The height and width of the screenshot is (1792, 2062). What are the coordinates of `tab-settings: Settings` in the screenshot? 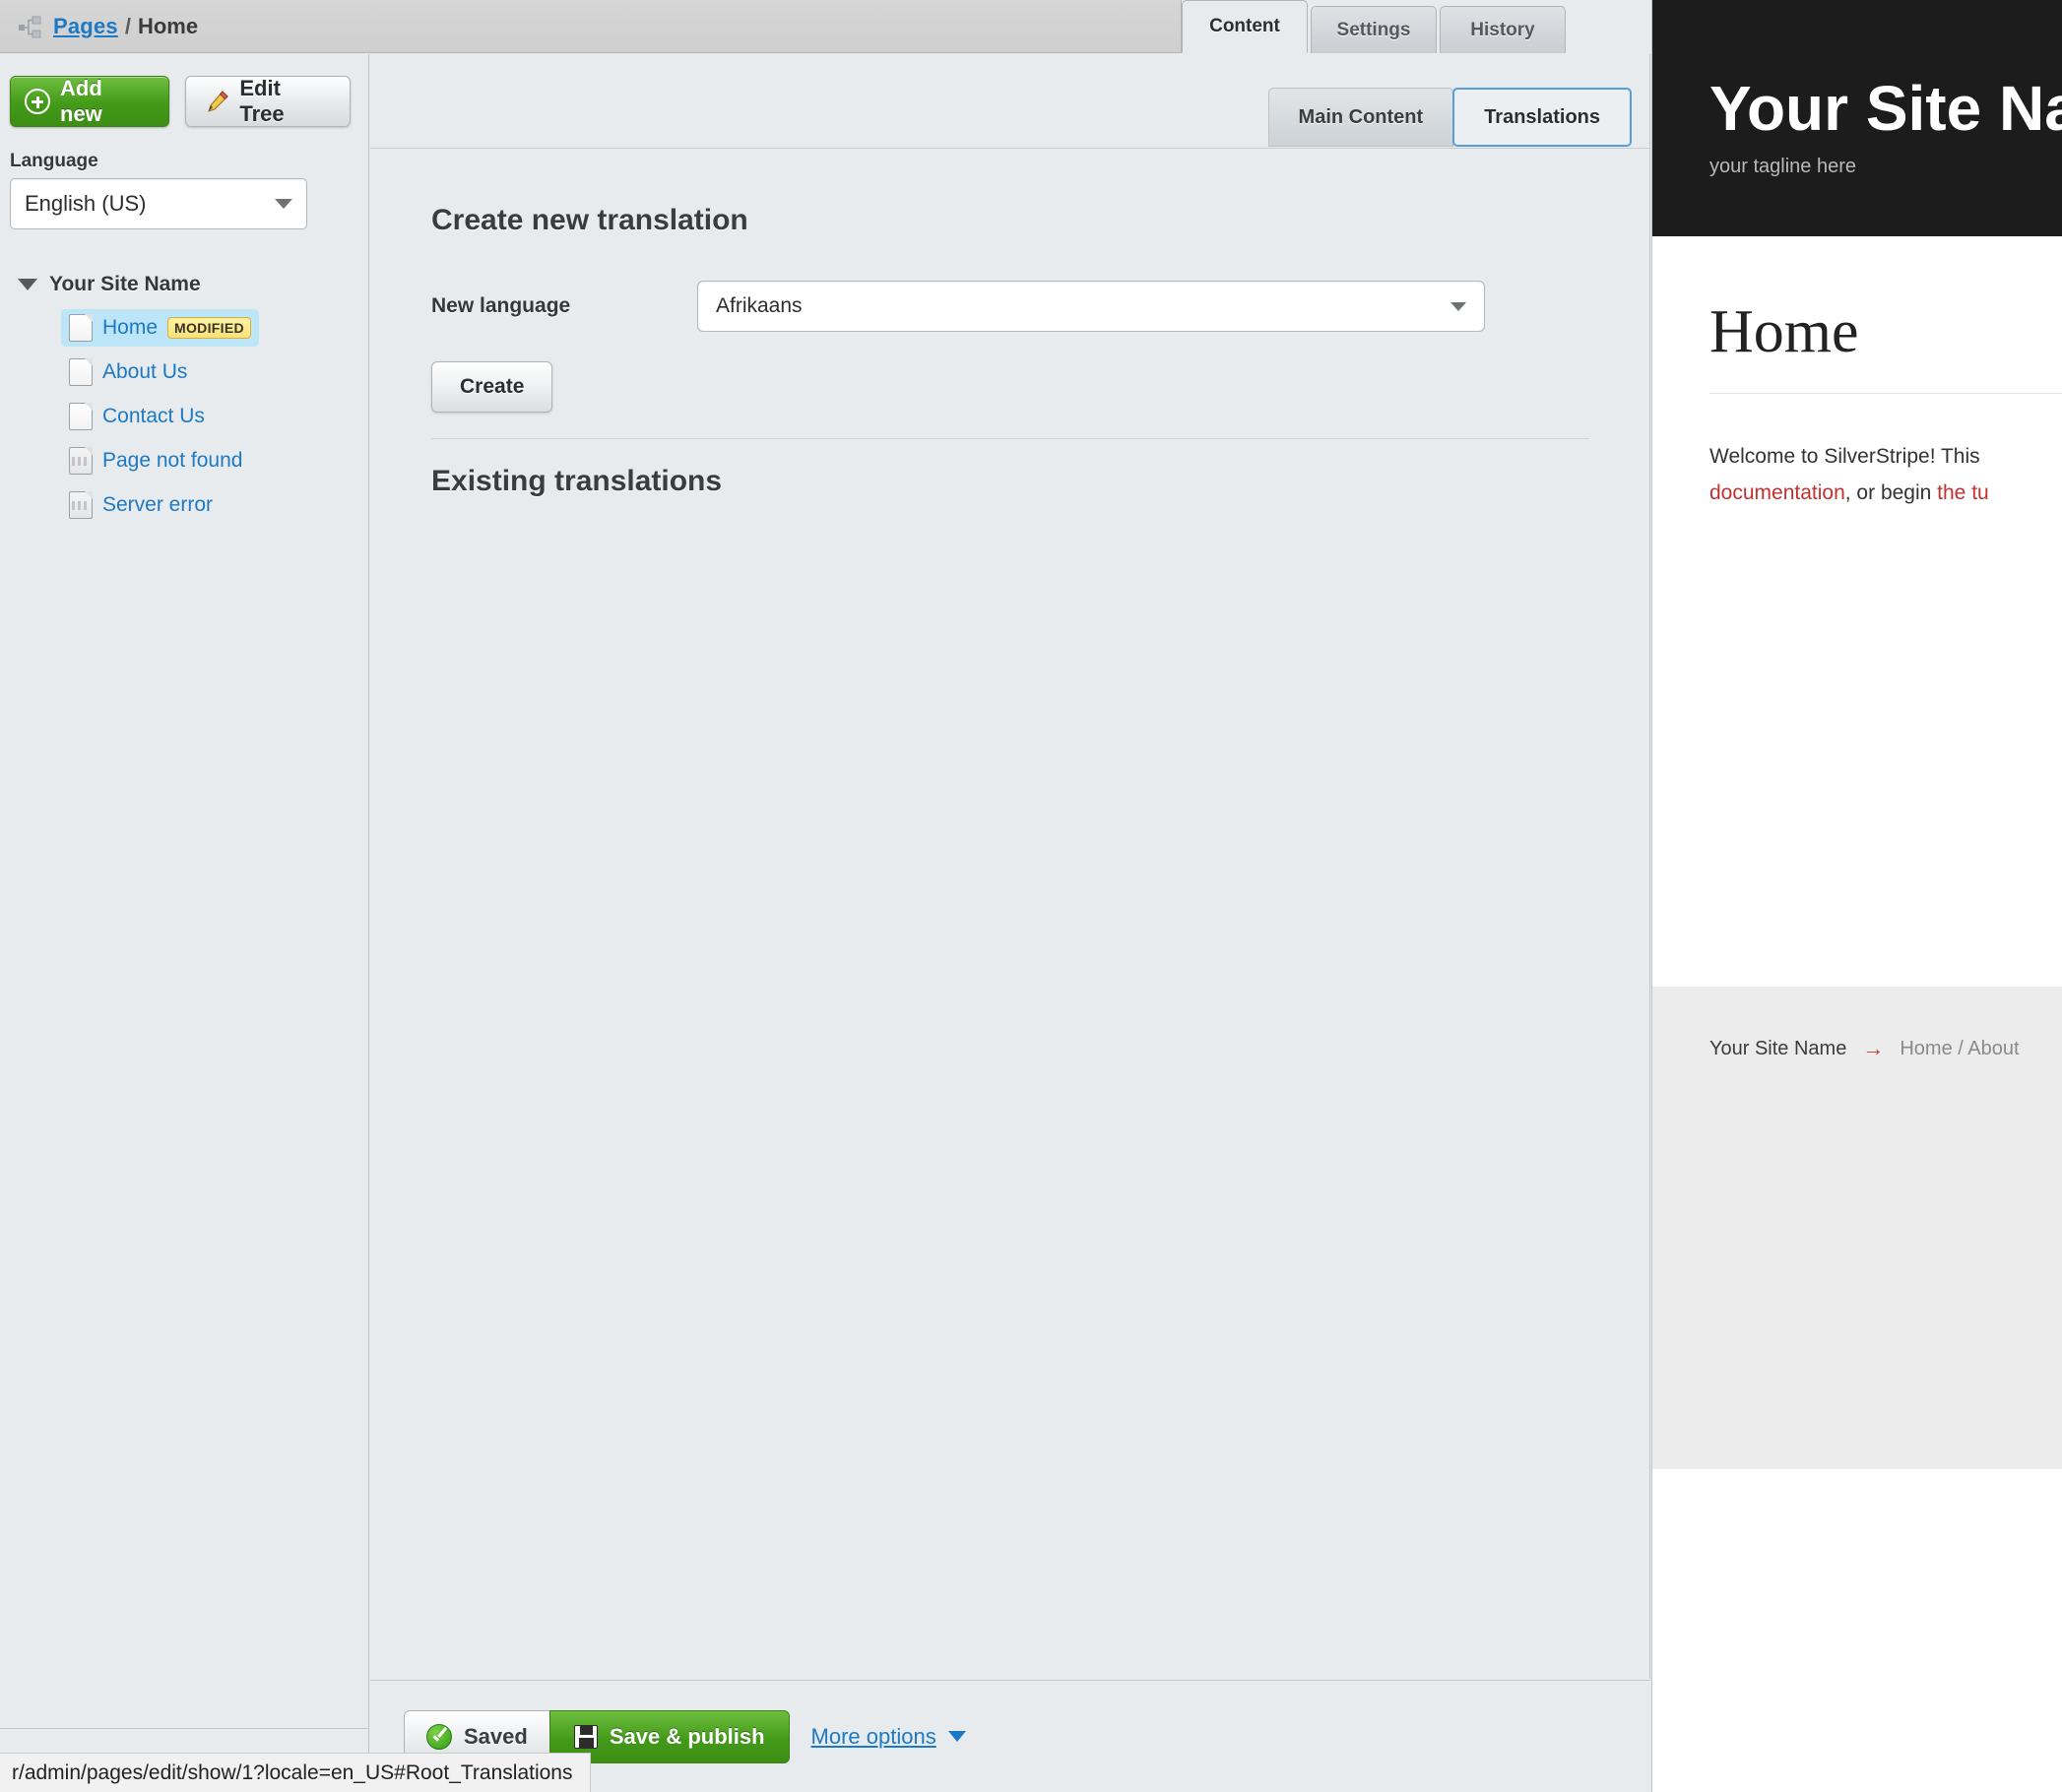 It's located at (1374, 29).